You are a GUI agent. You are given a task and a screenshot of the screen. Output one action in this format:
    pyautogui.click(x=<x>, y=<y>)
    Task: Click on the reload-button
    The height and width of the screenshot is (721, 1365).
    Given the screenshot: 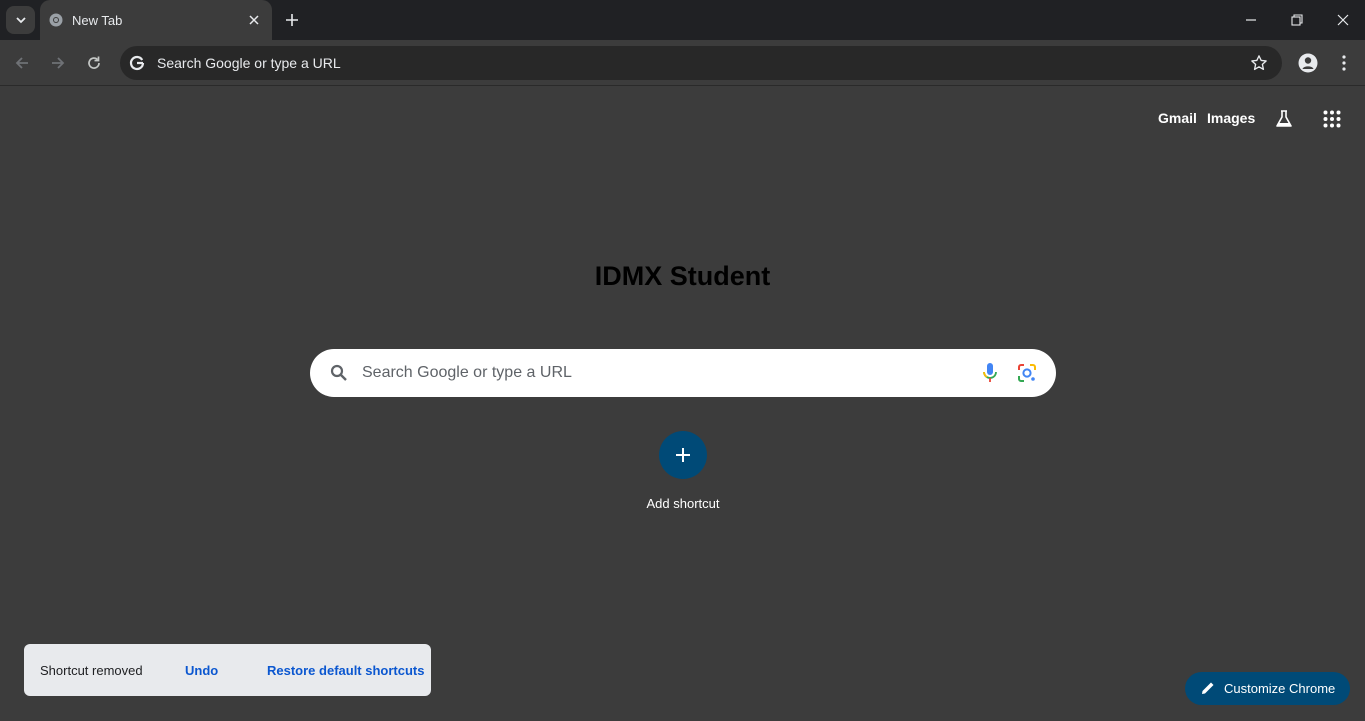 What is the action you would take?
    pyautogui.click(x=94, y=63)
    